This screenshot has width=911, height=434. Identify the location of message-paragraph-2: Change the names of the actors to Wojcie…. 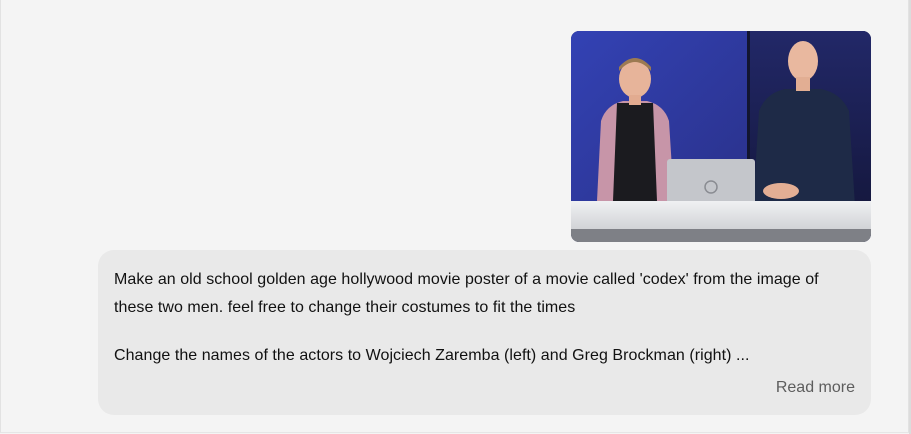
(432, 355).